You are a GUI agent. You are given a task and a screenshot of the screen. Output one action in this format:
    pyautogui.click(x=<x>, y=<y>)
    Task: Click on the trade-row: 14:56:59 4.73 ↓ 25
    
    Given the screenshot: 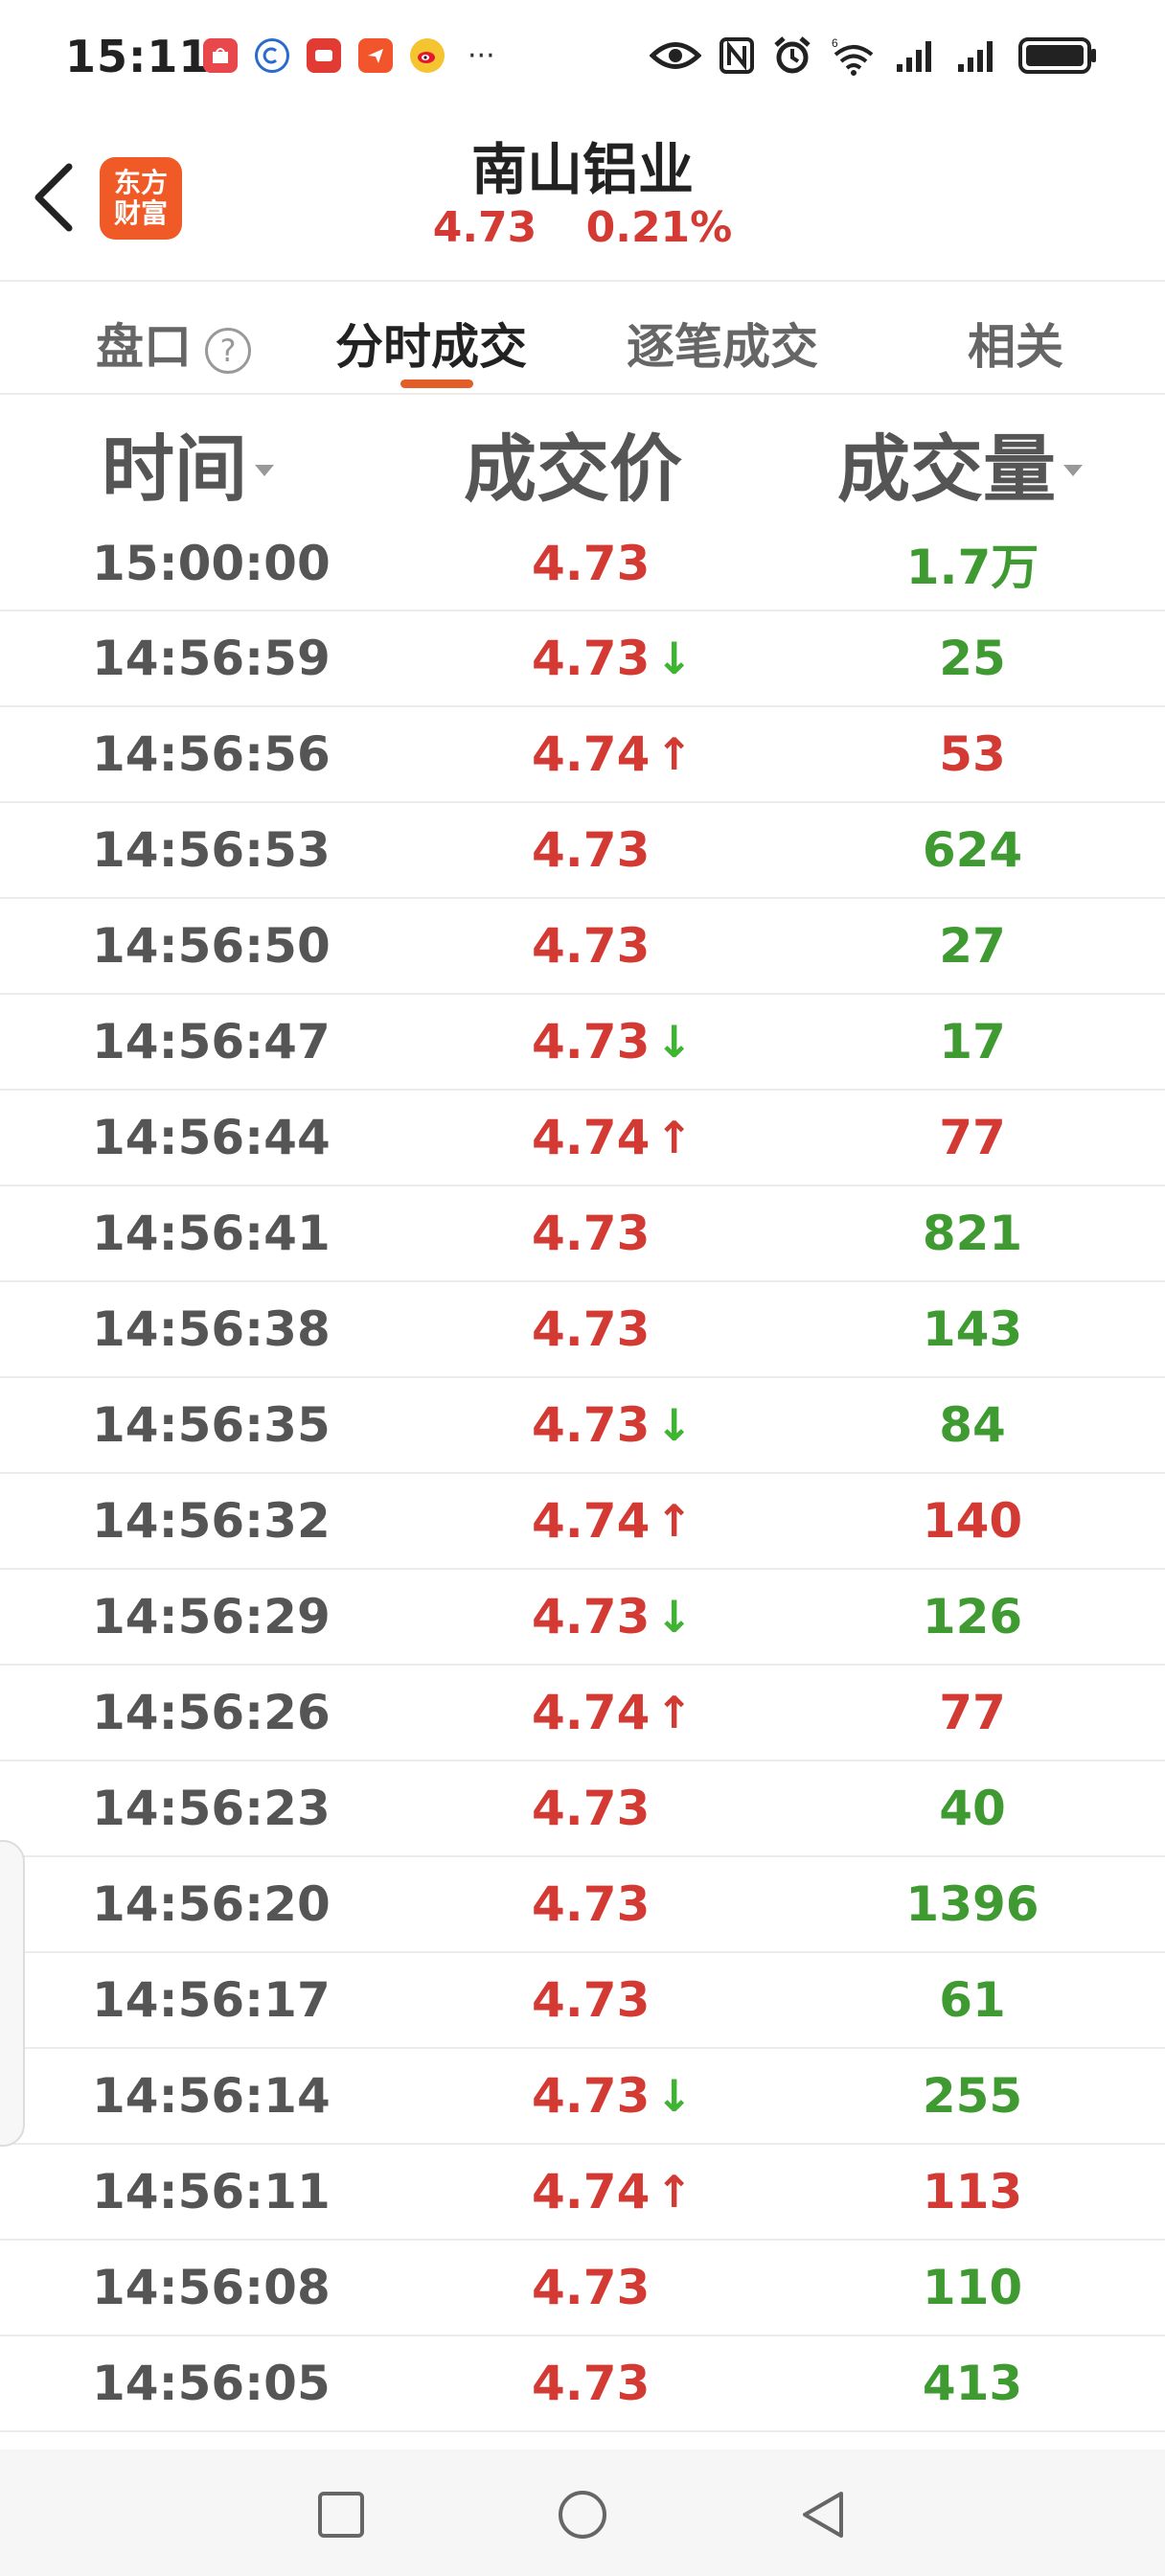 What is the action you would take?
    pyautogui.click(x=582, y=659)
    